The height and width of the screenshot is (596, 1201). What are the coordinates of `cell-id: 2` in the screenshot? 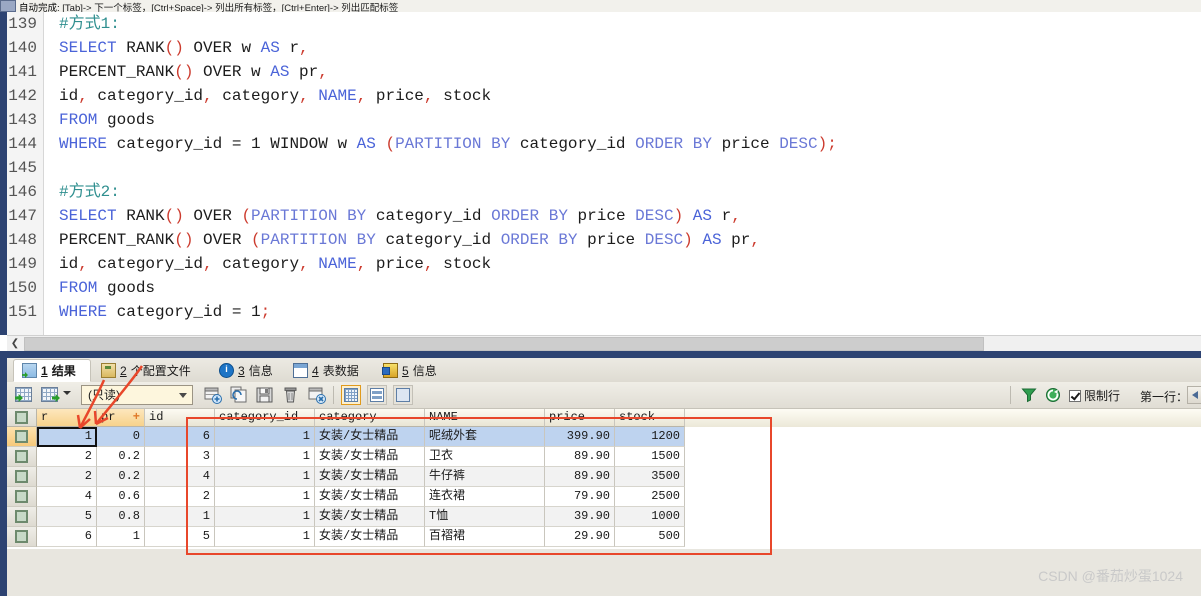 It's located at (180, 497).